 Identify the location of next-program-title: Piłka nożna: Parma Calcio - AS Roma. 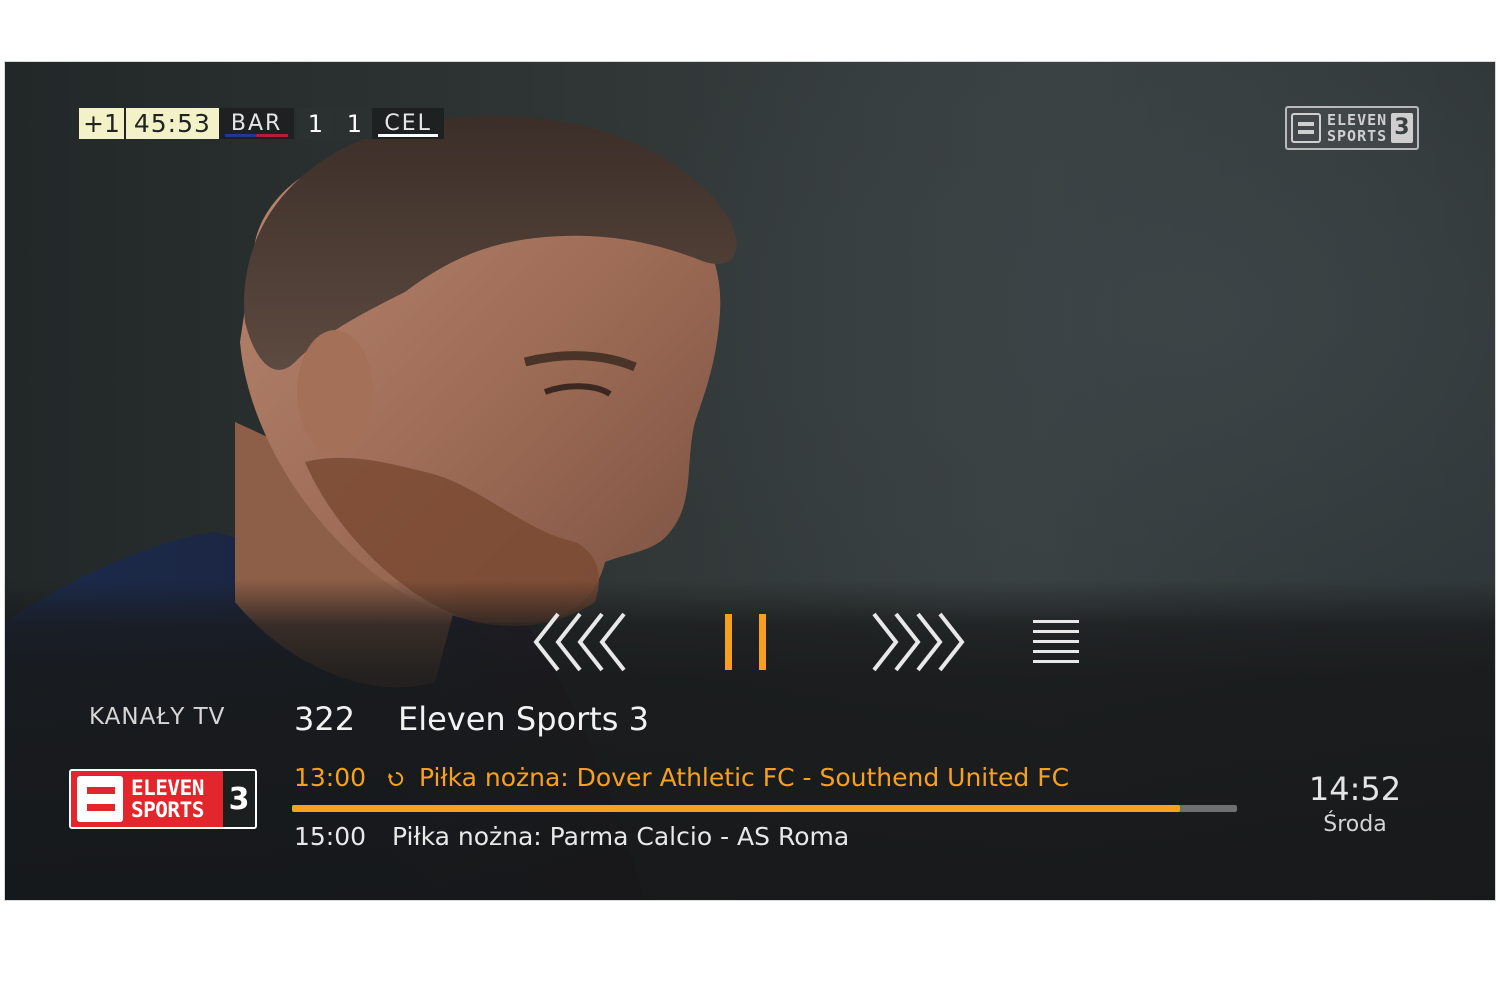
(621, 836).